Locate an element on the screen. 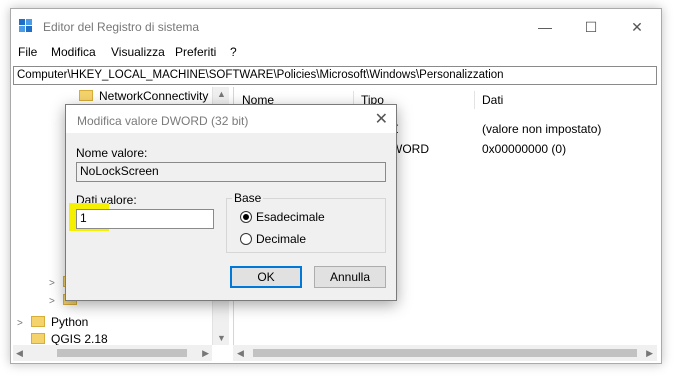 This screenshot has width=680, height=382. radio-decimale: Decimale is located at coordinates (273, 239).